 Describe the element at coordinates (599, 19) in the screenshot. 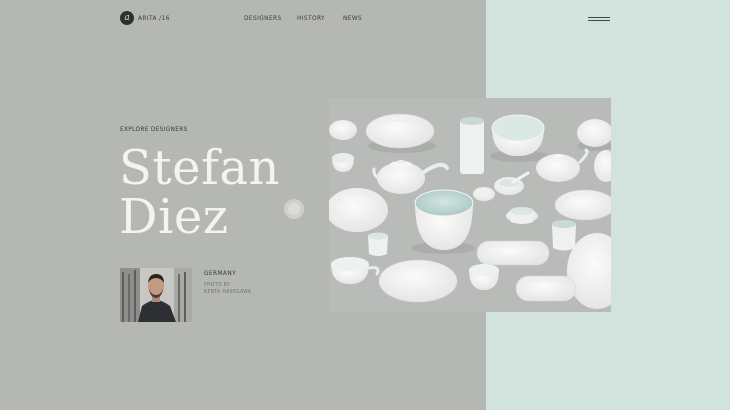

I see `hamburger-menu-icon` at that location.